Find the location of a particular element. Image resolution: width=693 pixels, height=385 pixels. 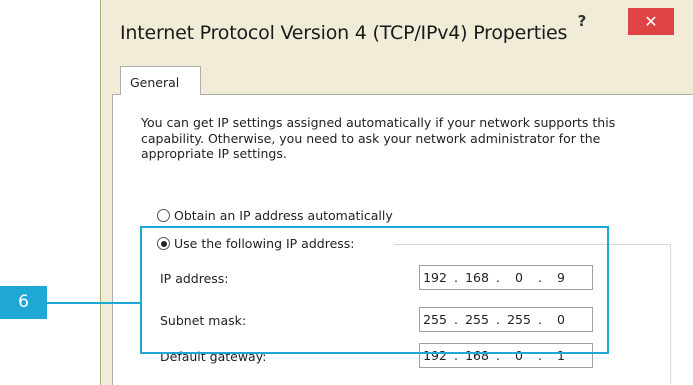

obtain-auto-radio is located at coordinates (163, 215).